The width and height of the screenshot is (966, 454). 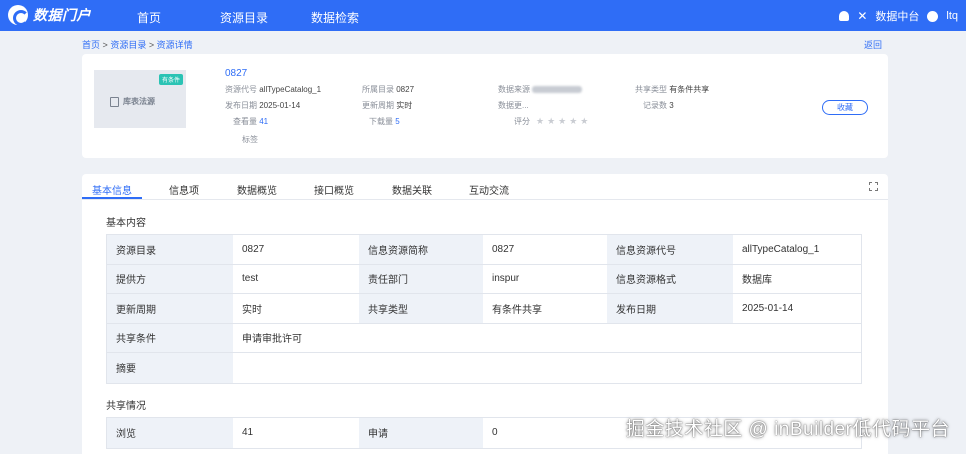 What do you see at coordinates (257, 189) in the screenshot?
I see `tab-data-overview: 数据概览` at bounding box center [257, 189].